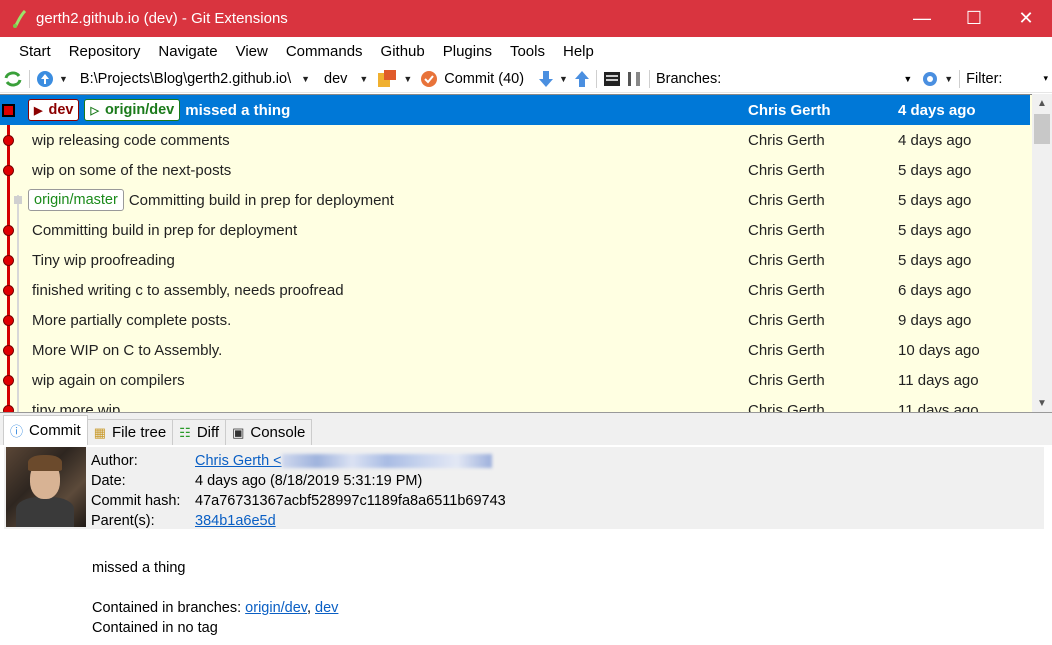  Describe the element at coordinates (235, 521) in the screenshot. I see `parent-hash-link: 384b1a6e5d` at that location.